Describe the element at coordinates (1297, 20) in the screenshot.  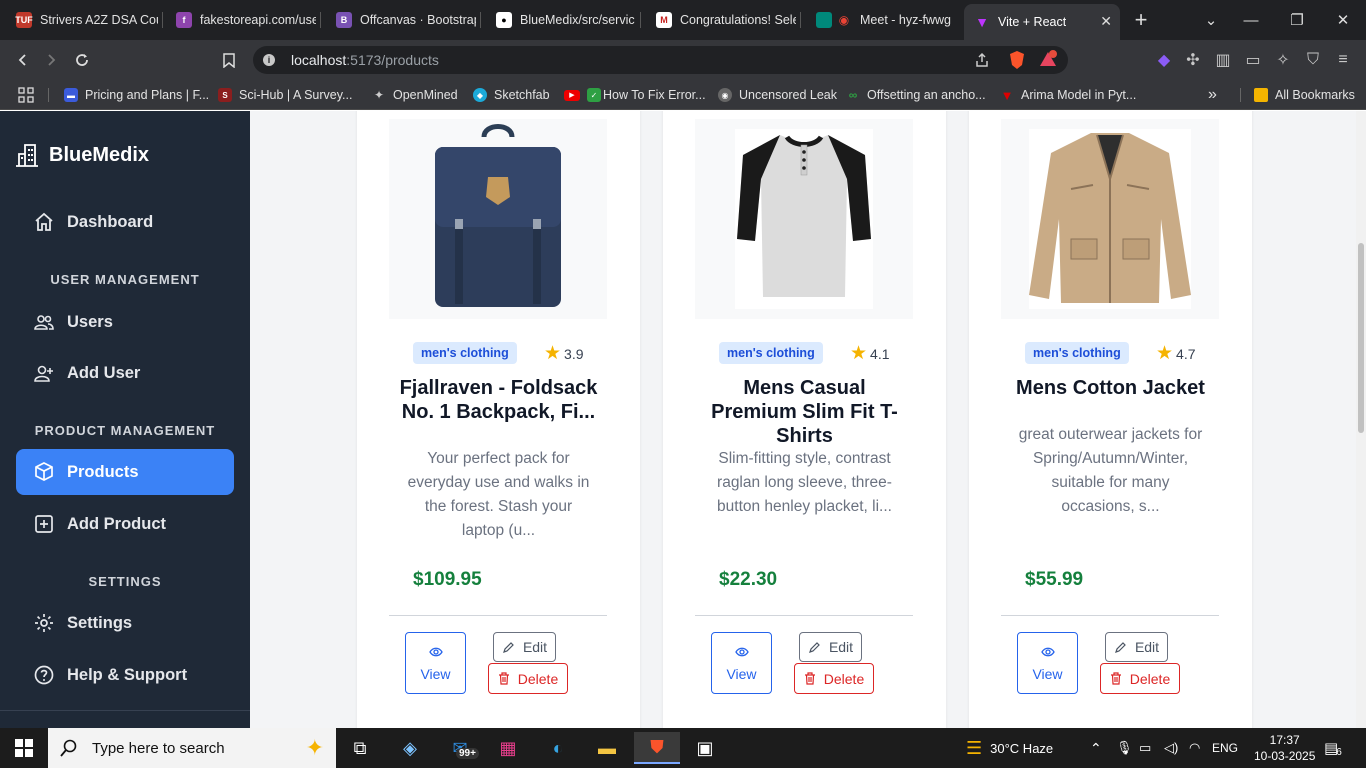
I see `maximize-icon: ❐` at that location.